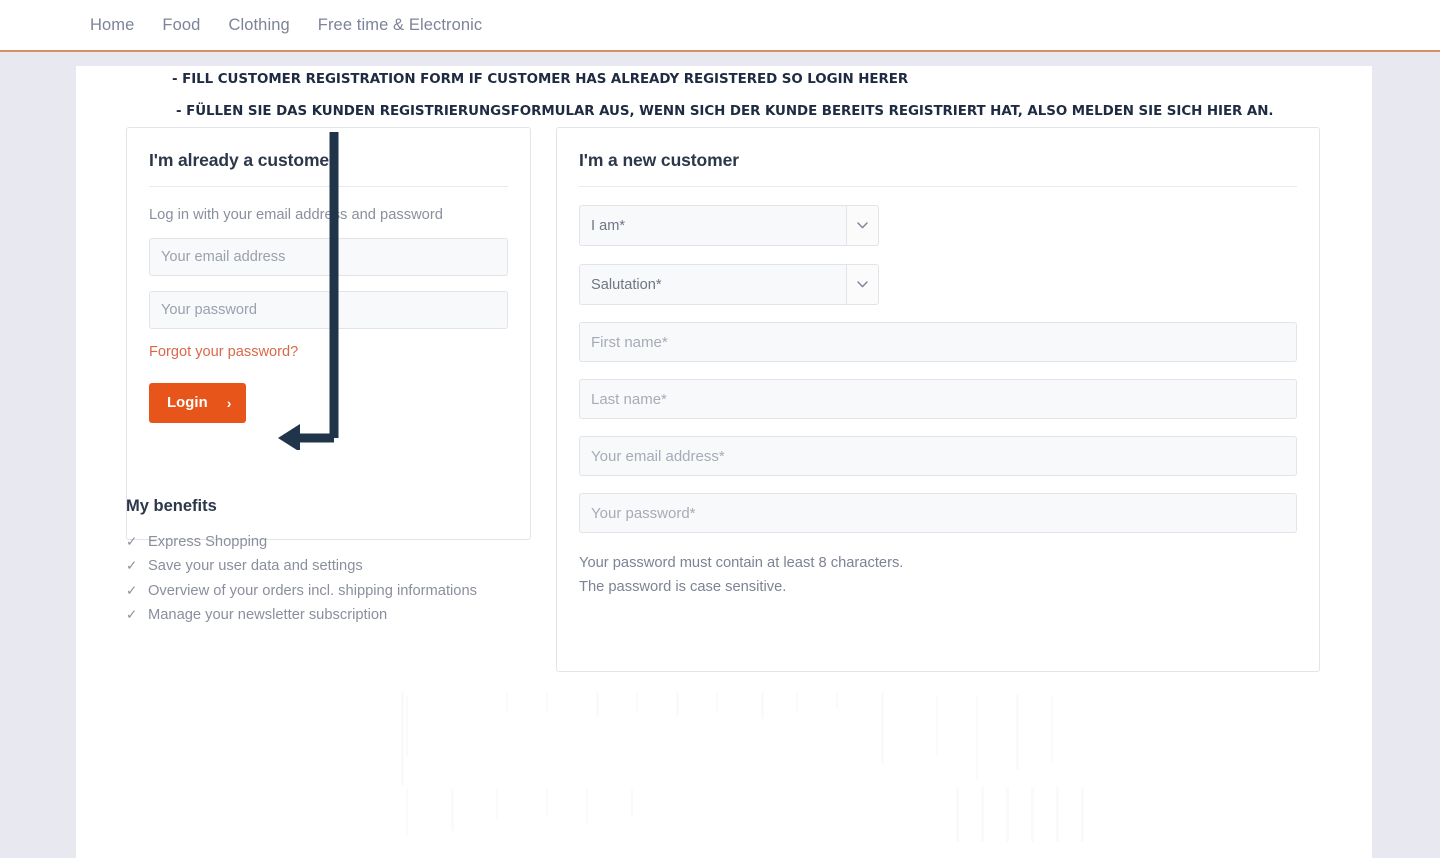 This screenshot has width=1440, height=858. Describe the element at coordinates (938, 186) in the screenshot. I see `registration-card-divider` at that location.